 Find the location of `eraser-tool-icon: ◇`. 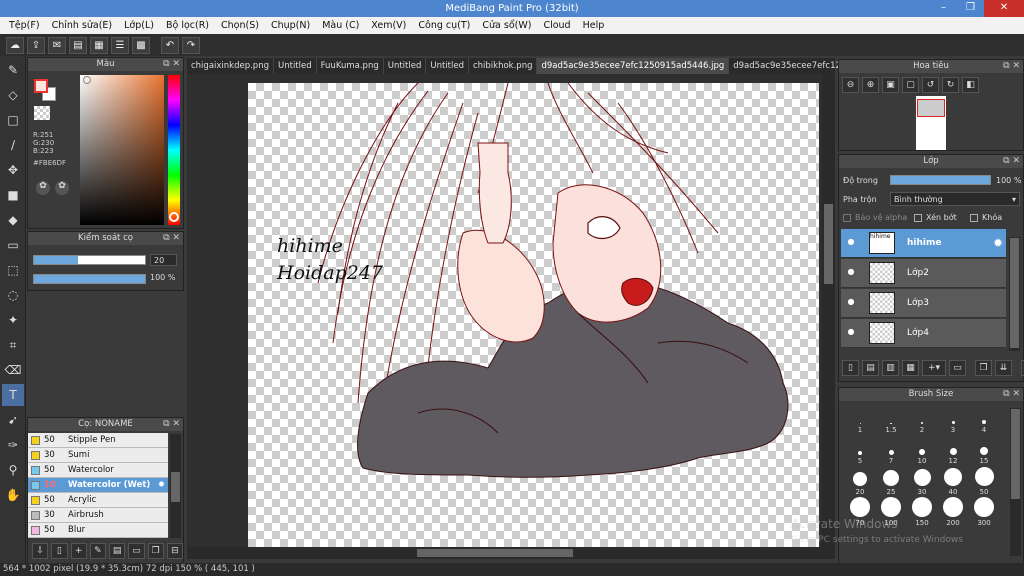

eraser-tool-icon: ◇ is located at coordinates (13, 95).